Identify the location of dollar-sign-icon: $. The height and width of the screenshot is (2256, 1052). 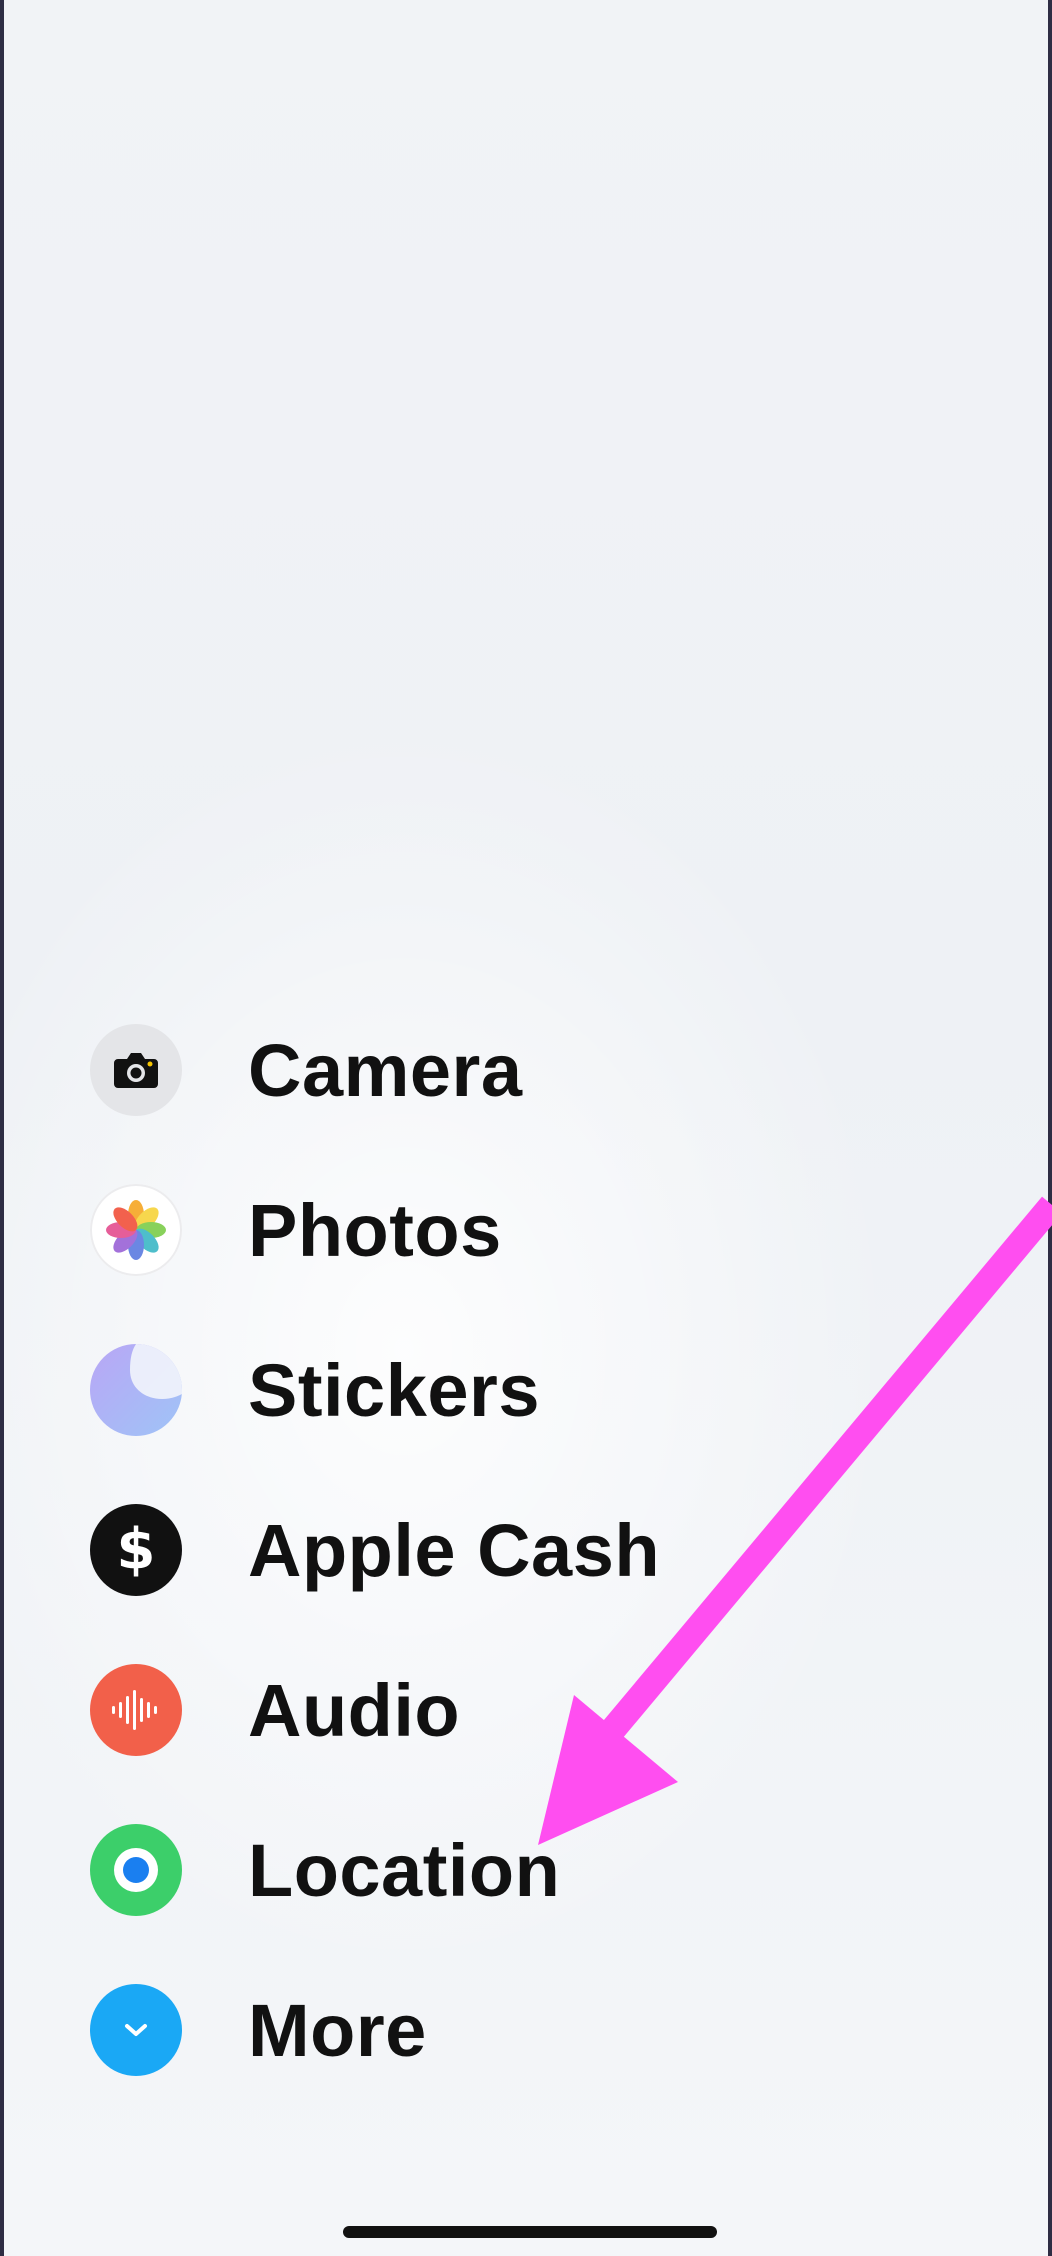
(136, 1550).